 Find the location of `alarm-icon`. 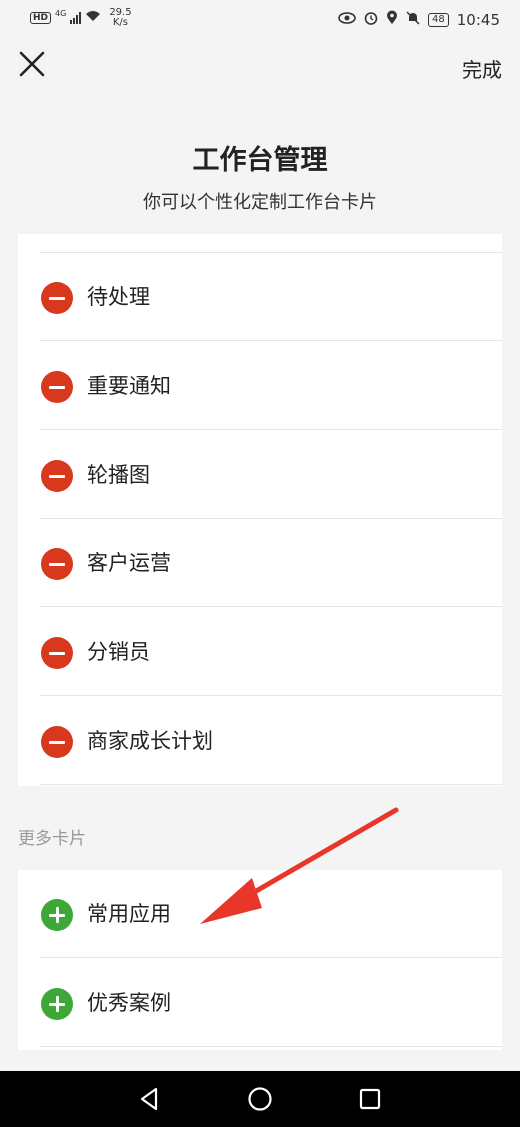

alarm-icon is located at coordinates (371, 20).